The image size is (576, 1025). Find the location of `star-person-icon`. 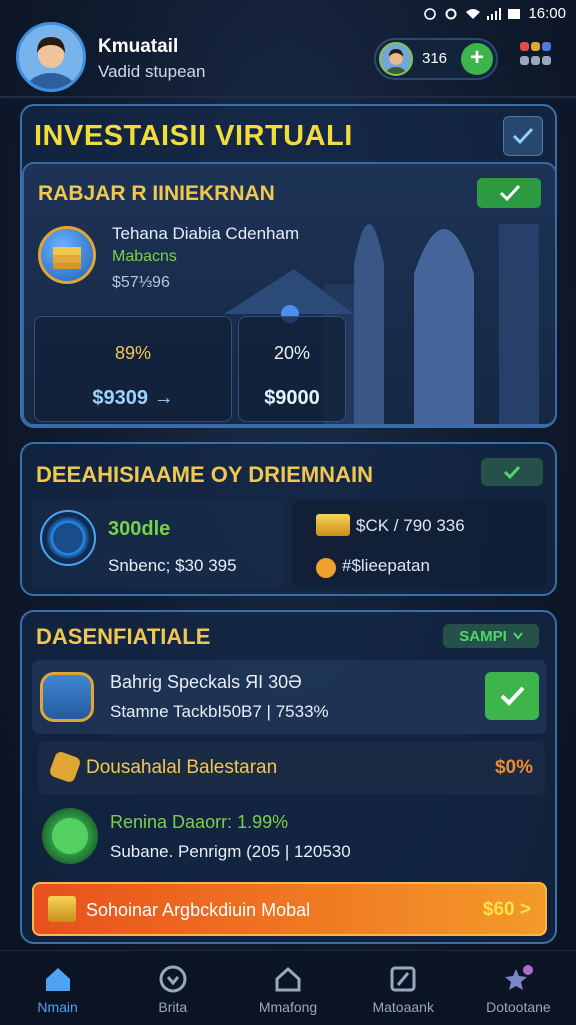

star-person-icon is located at coordinates (519, 977).